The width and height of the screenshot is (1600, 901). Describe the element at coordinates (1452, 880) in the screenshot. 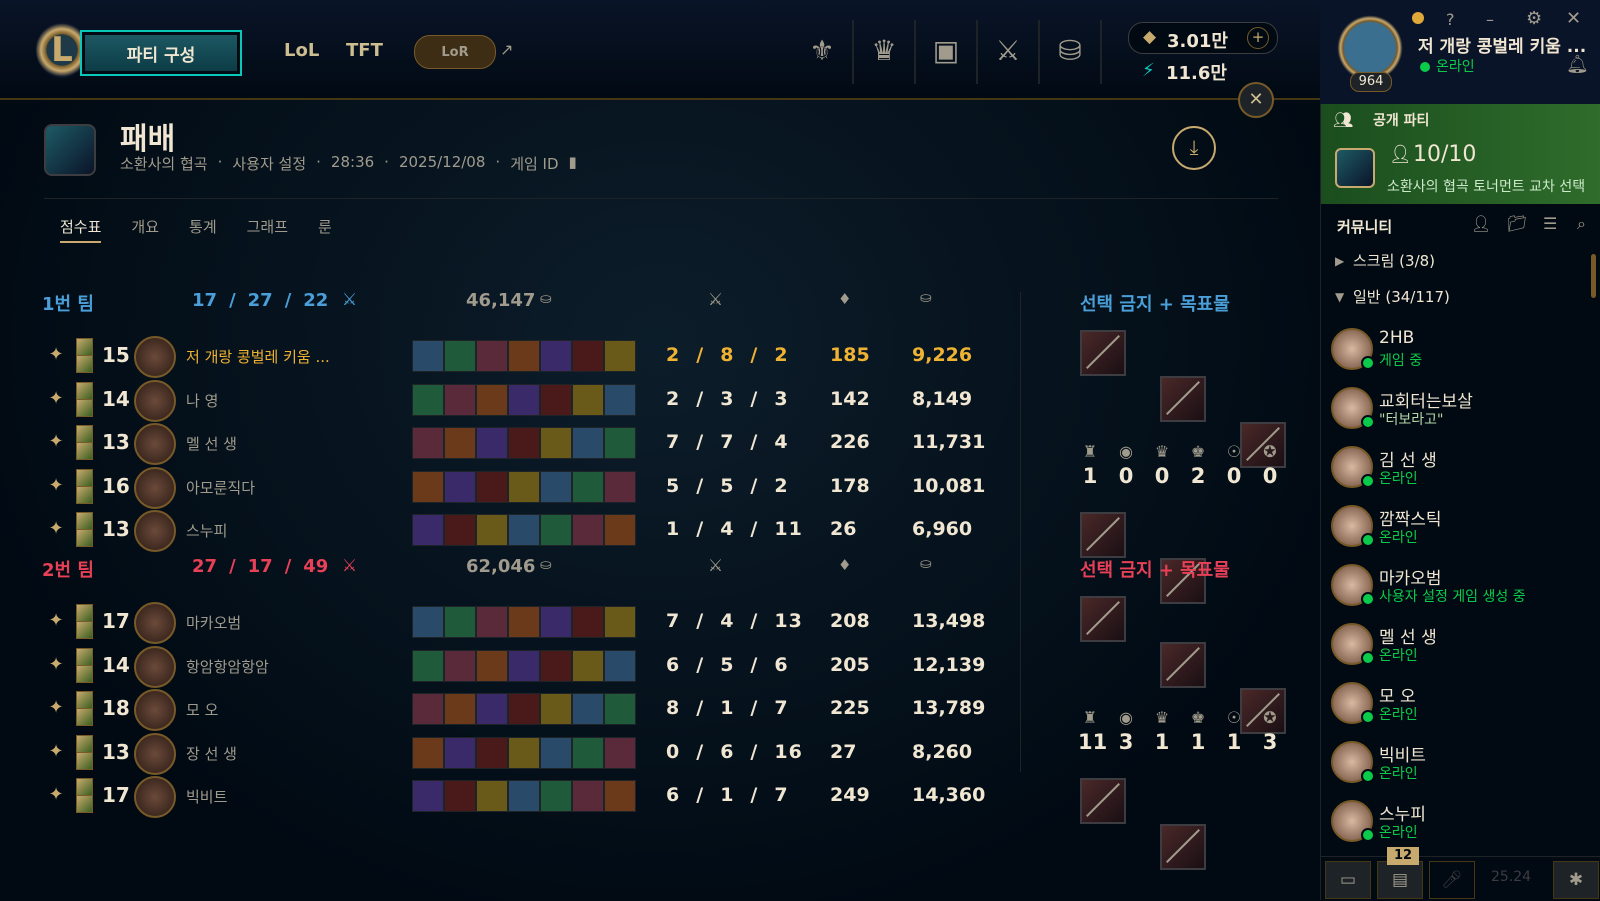

I see `voice-mic-icon: 🎤︎` at that location.